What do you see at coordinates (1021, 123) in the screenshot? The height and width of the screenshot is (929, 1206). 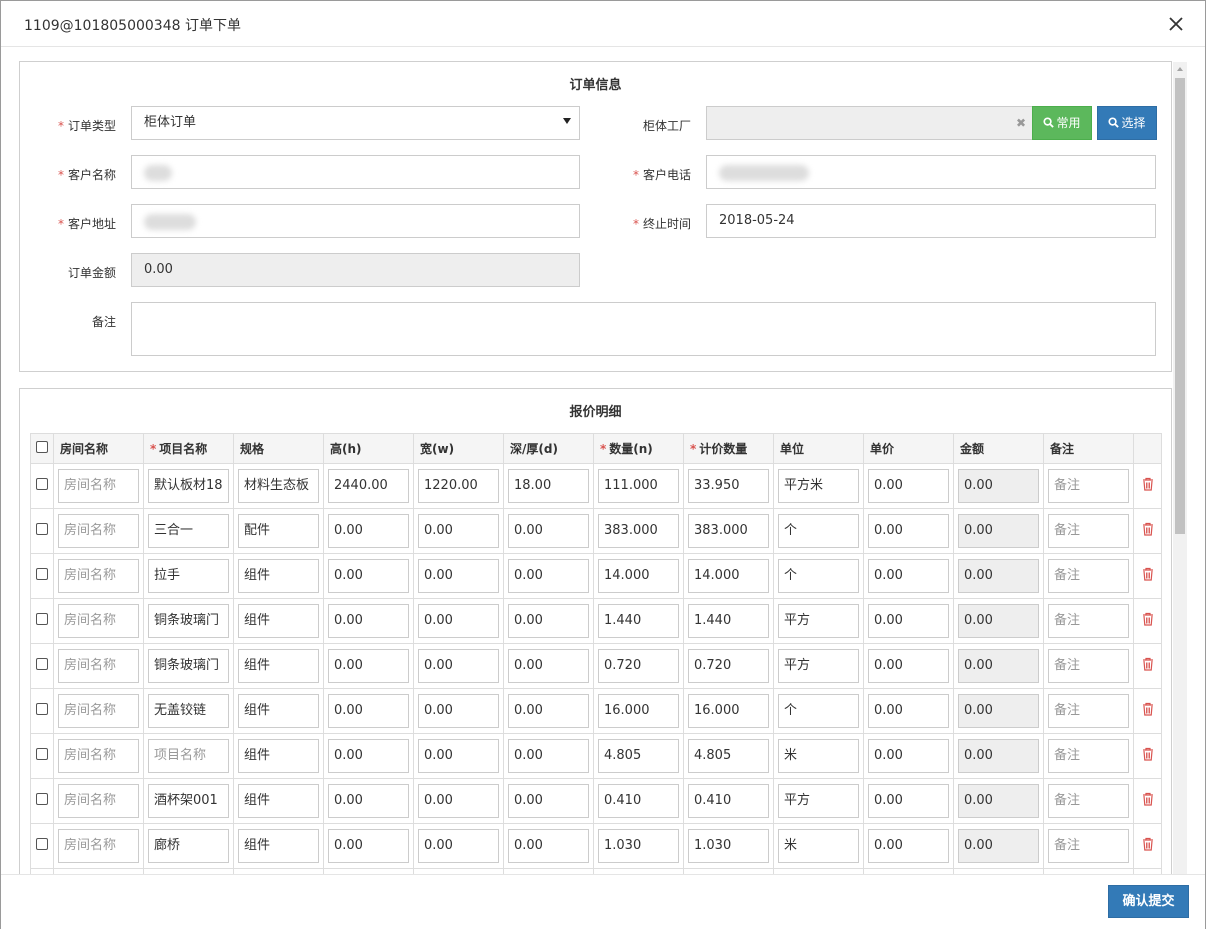 I see `clear-icon: ✖` at bounding box center [1021, 123].